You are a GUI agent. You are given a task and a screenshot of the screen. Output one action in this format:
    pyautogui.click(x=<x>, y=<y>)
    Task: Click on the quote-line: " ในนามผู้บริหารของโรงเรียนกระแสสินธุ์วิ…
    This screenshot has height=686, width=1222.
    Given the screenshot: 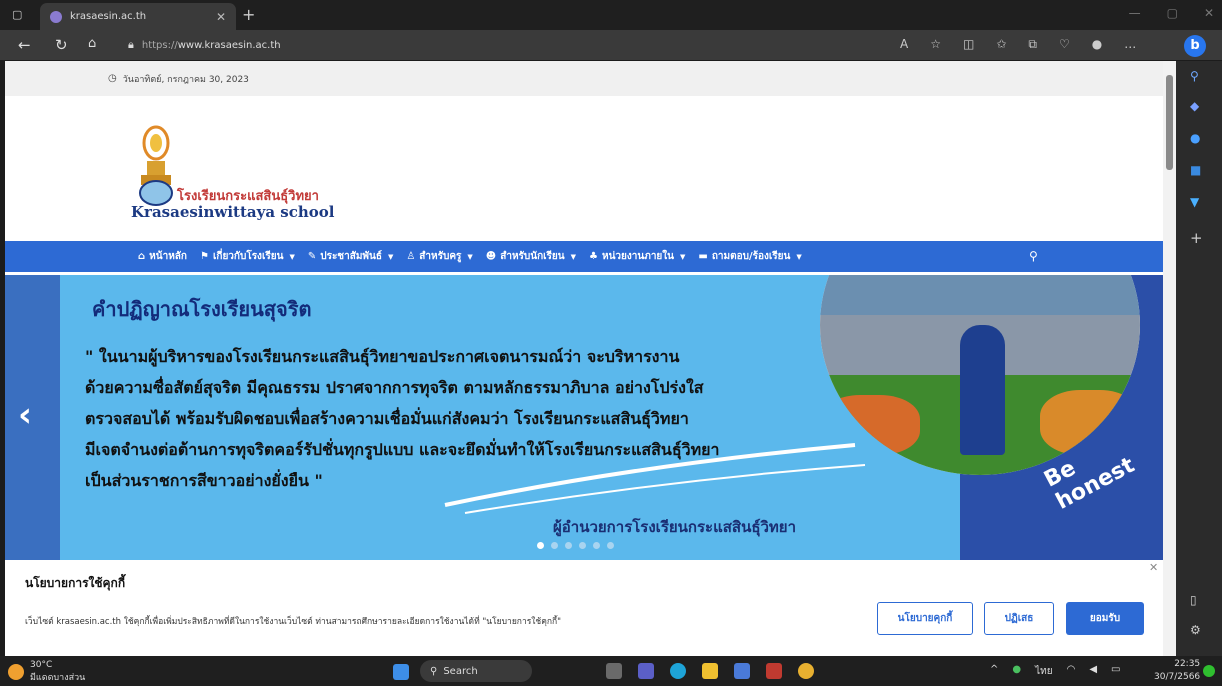 What is the action you would take?
    pyautogui.click(x=382, y=356)
    